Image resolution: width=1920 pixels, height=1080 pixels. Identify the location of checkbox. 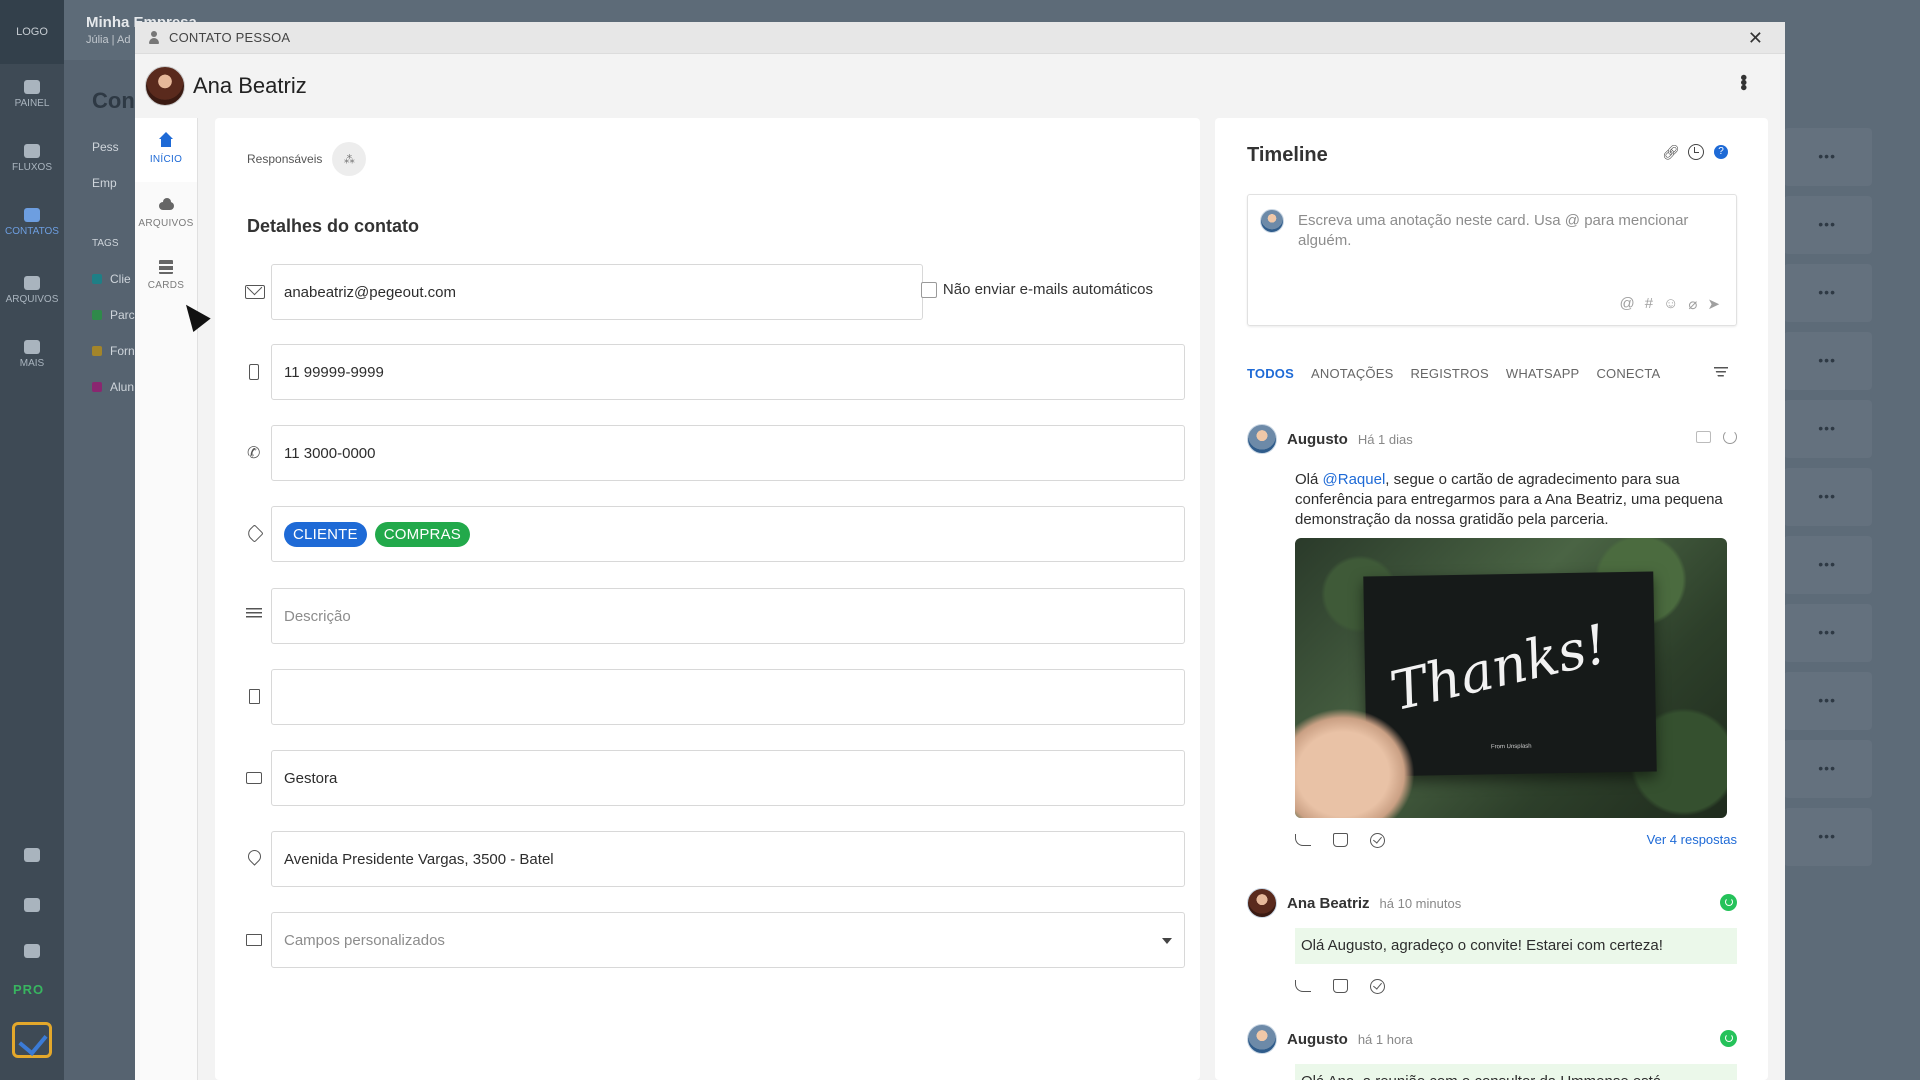
(928, 289).